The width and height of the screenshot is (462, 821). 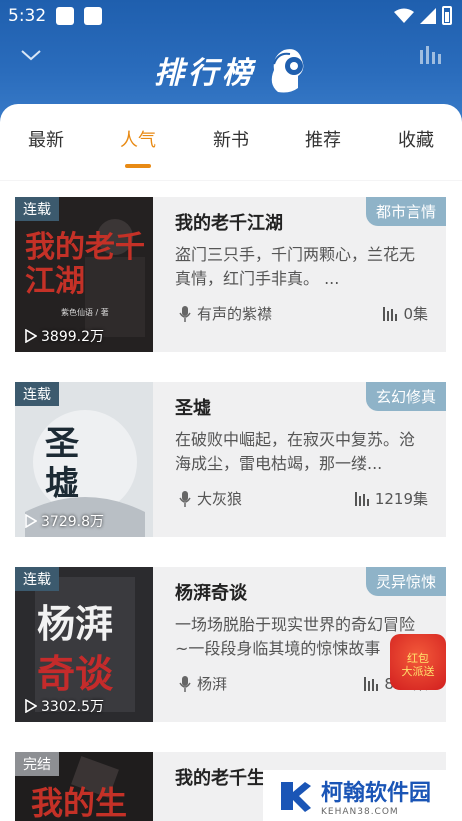 I want to click on episode-count: 1219集, so click(x=391, y=498).